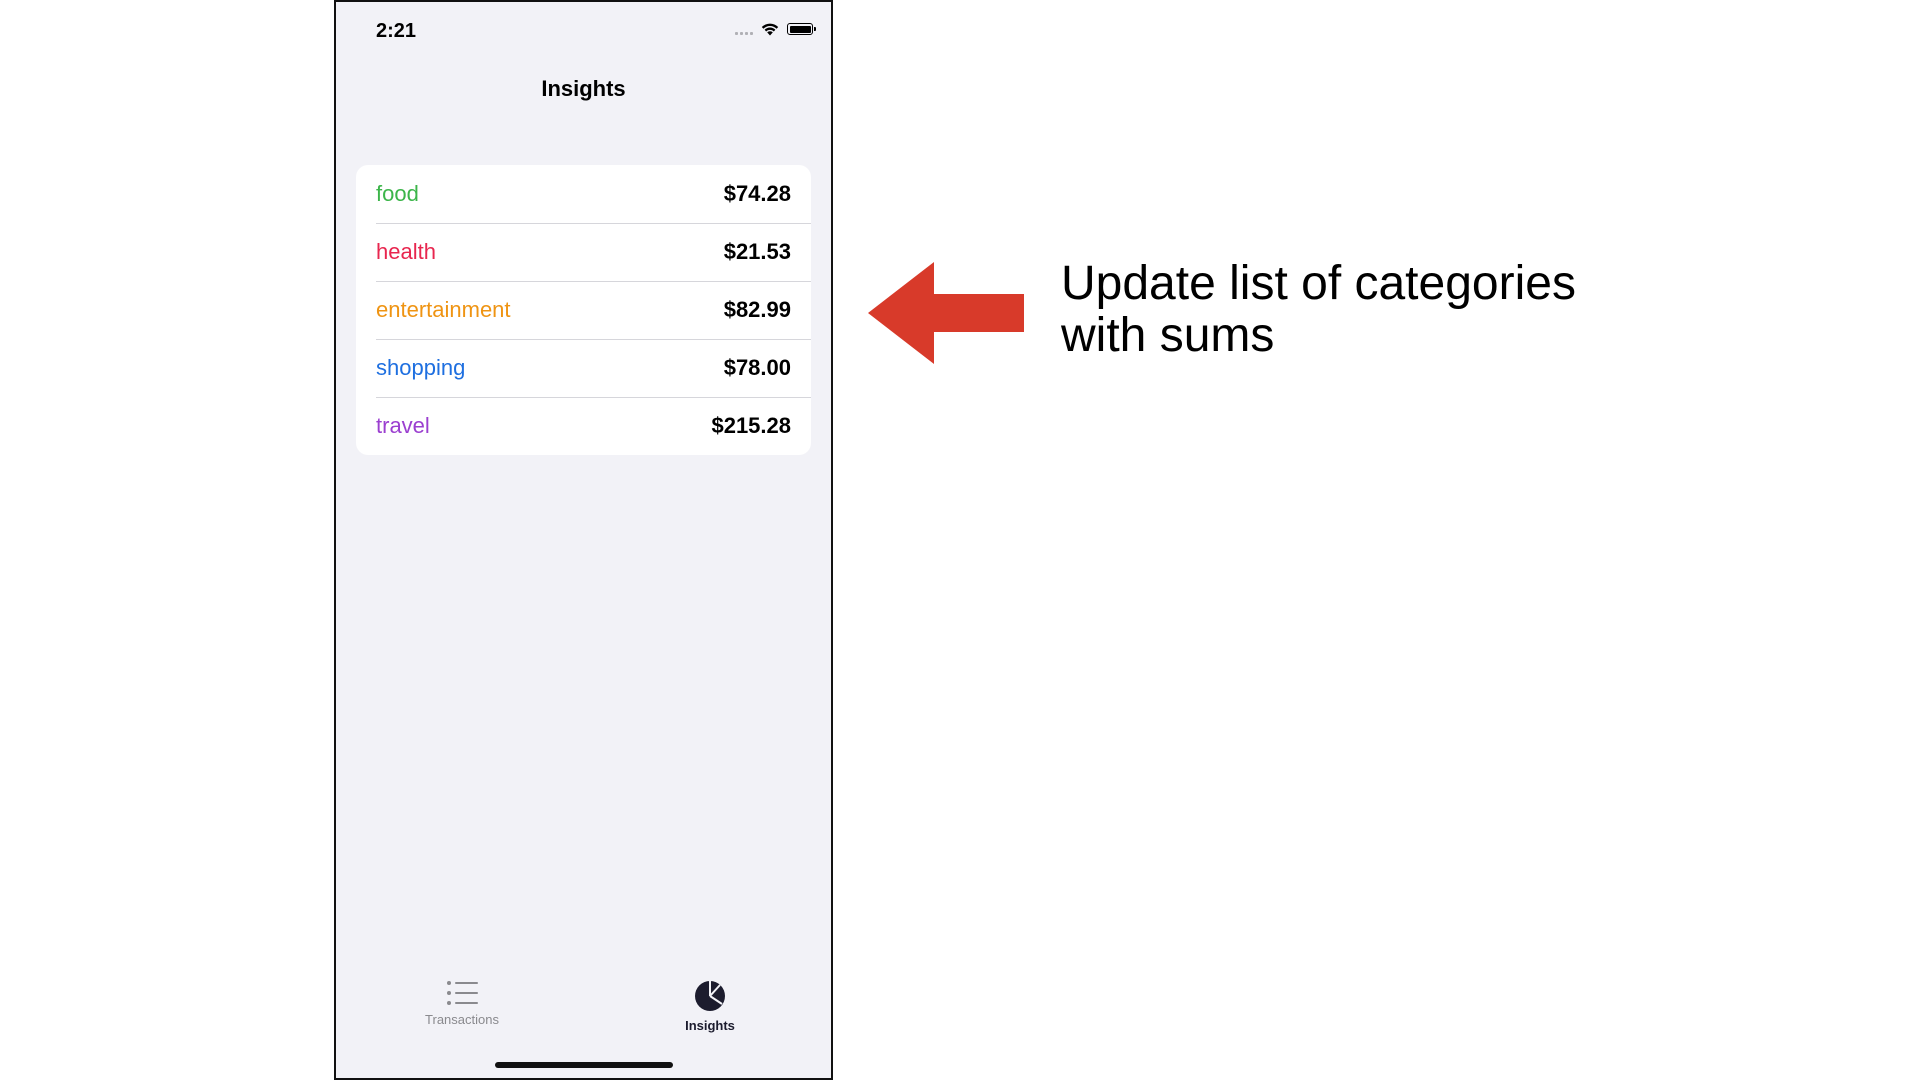  Describe the element at coordinates (421, 367) in the screenshot. I see `category-name: shopping` at that location.